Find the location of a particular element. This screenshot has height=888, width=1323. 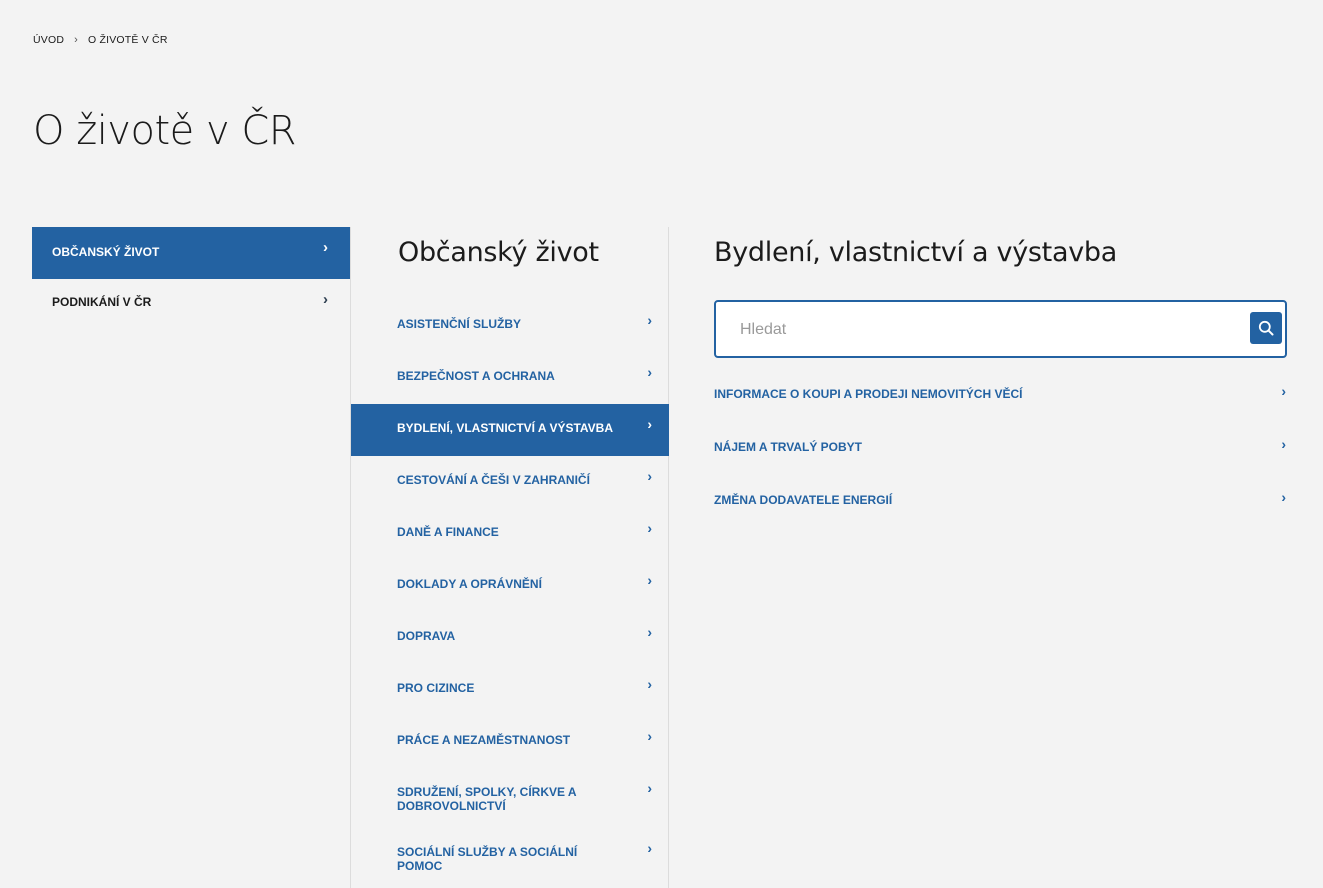

level2-item-doklady: DOKLADY A OPRÁVNĚNÍ › is located at coordinates (510, 586).